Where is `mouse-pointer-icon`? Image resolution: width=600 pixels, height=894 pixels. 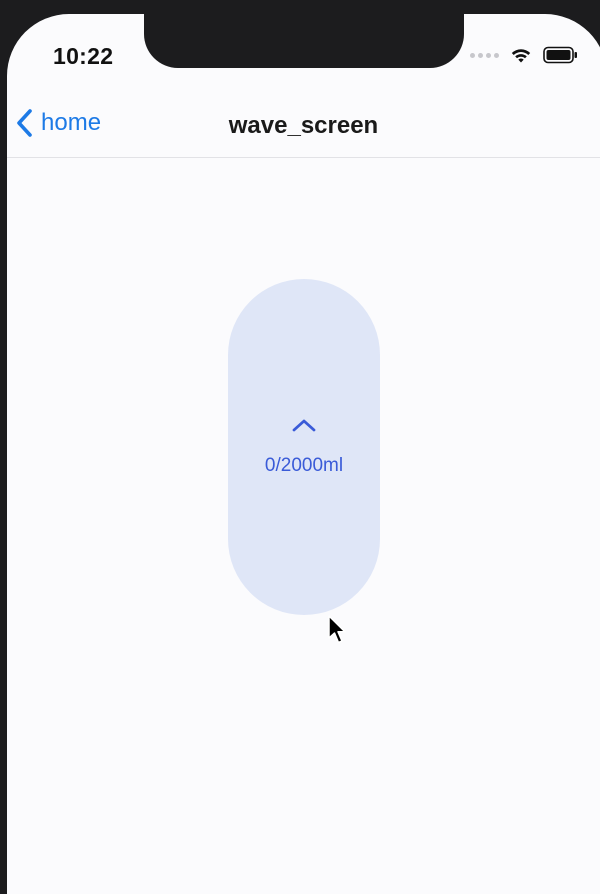
mouse-pointer-icon is located at coordinates (337, 629).